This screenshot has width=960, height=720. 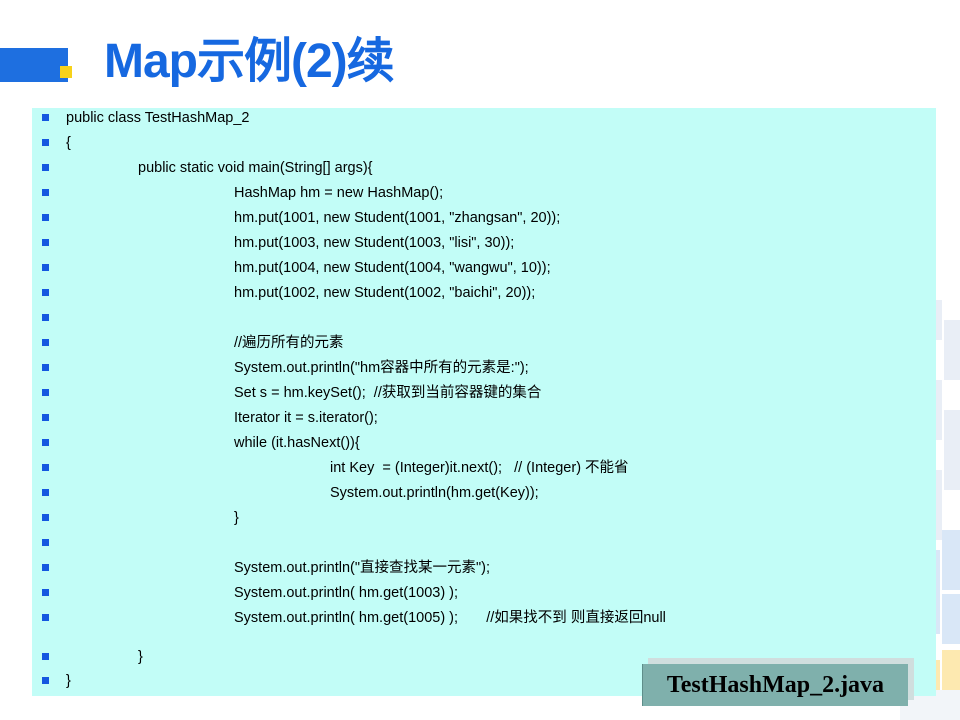 I want to click on file-name-label: TestHashMap_2.java, so click(x=775, y=685).